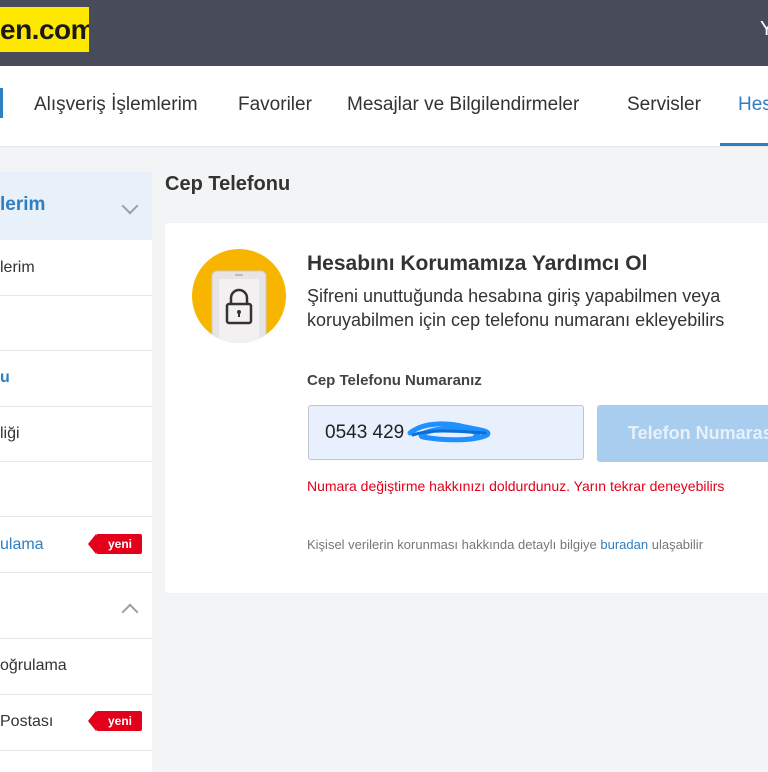  Describe the element at coordinates (5, 377) in the screenshot. I see `sidebar-item-label: u` at that location.